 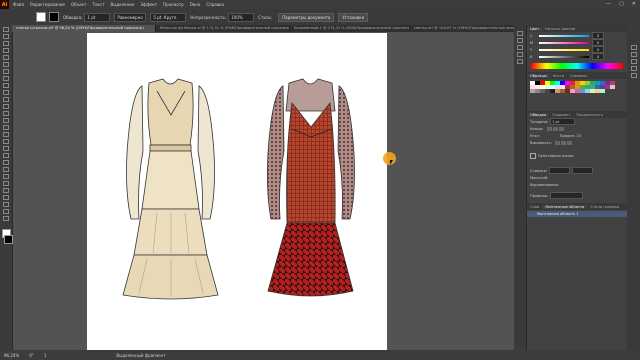 I want to click on properties-icon, so click(x=520, y=33).